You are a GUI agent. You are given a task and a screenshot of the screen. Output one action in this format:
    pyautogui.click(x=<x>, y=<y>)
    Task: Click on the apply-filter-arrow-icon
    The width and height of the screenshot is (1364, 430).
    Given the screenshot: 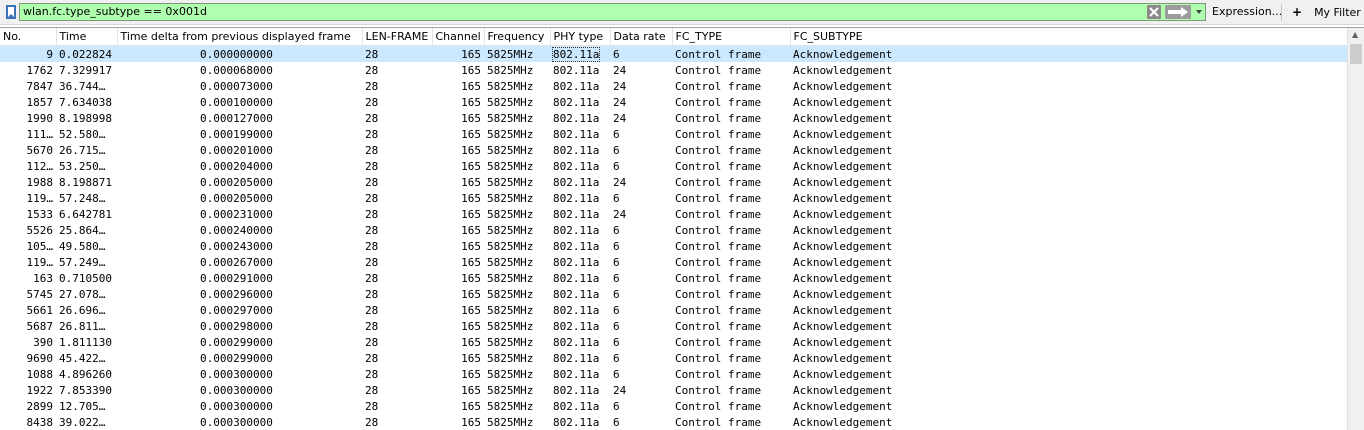 What is the action you would take?
    pyautogui.click(x=1178, y=12)
    